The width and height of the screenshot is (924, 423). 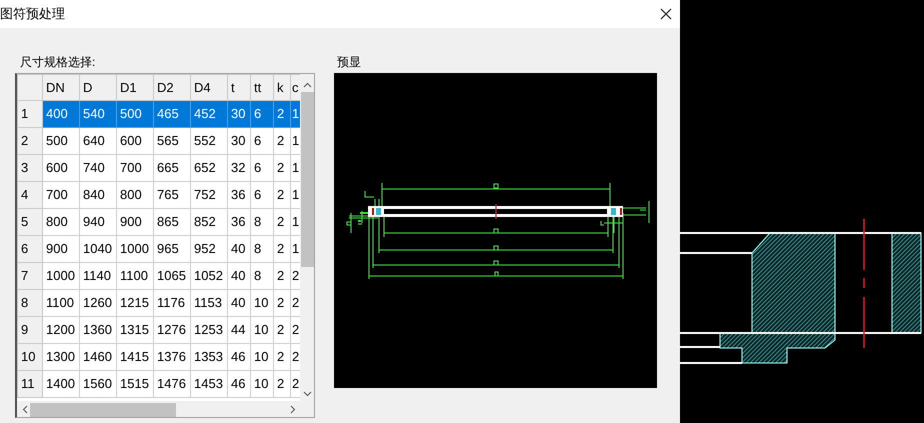 What do you see at coordinates (209, 249) in the screenshot?
I see `table-cell: 952` at bounding box center [209, 249].